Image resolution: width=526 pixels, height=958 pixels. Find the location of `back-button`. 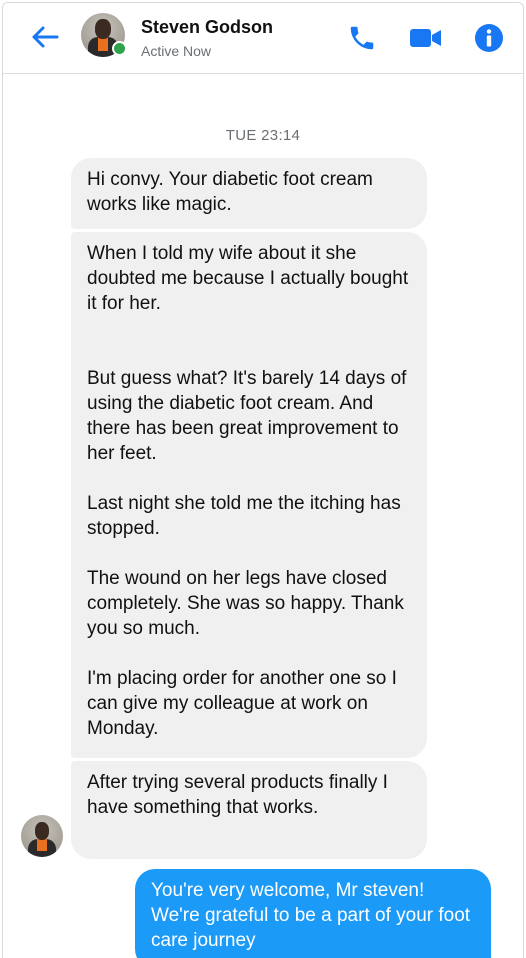

back-button is located at coordinates (45, 37).